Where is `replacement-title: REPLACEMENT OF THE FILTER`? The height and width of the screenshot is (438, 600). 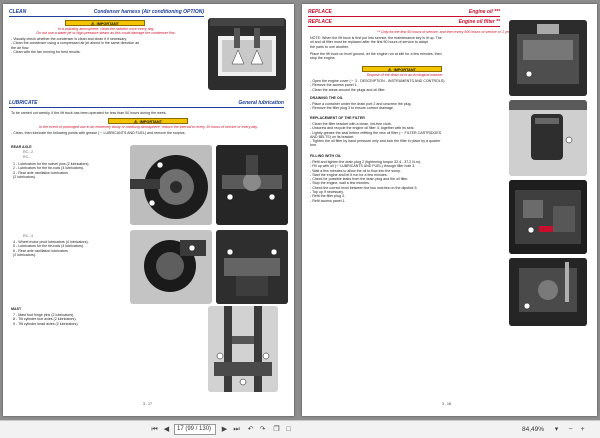
replacement-title: REPLACEMENT OF THE FILTER is located at coordinates (337, 118).